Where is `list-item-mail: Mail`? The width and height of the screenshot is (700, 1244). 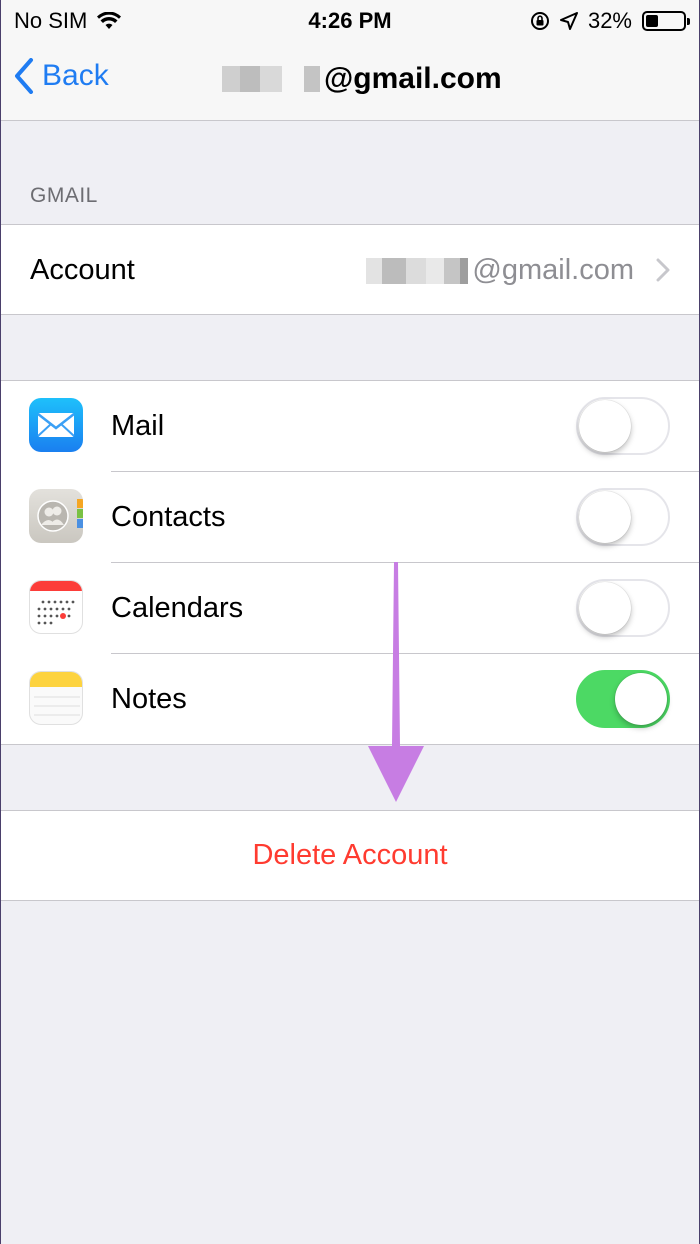
list-item-mail: Mail is located at coordinates (350, 426).